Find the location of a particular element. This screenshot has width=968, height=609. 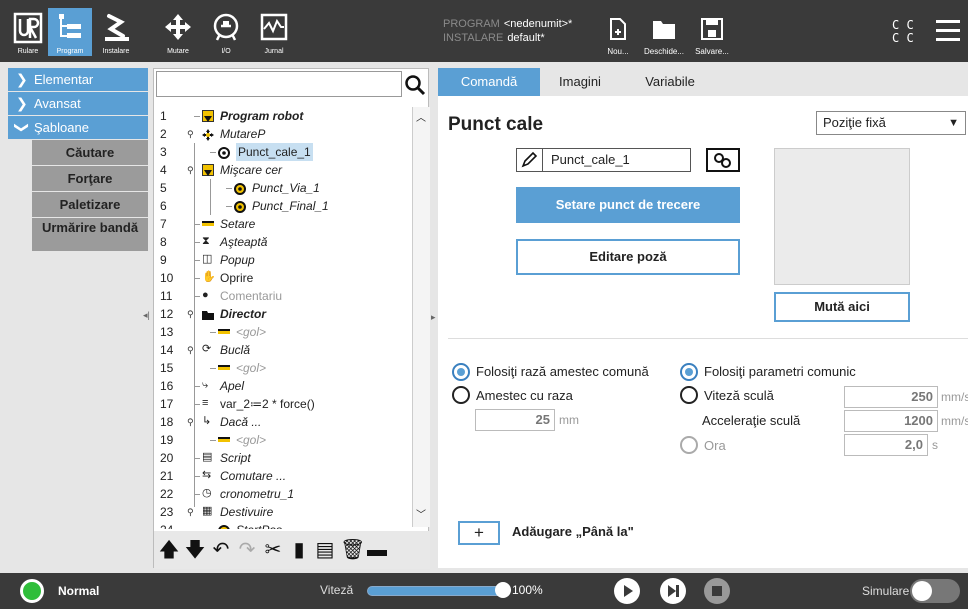

delete-icon: 🗑 is located at coordinates (352, 550).